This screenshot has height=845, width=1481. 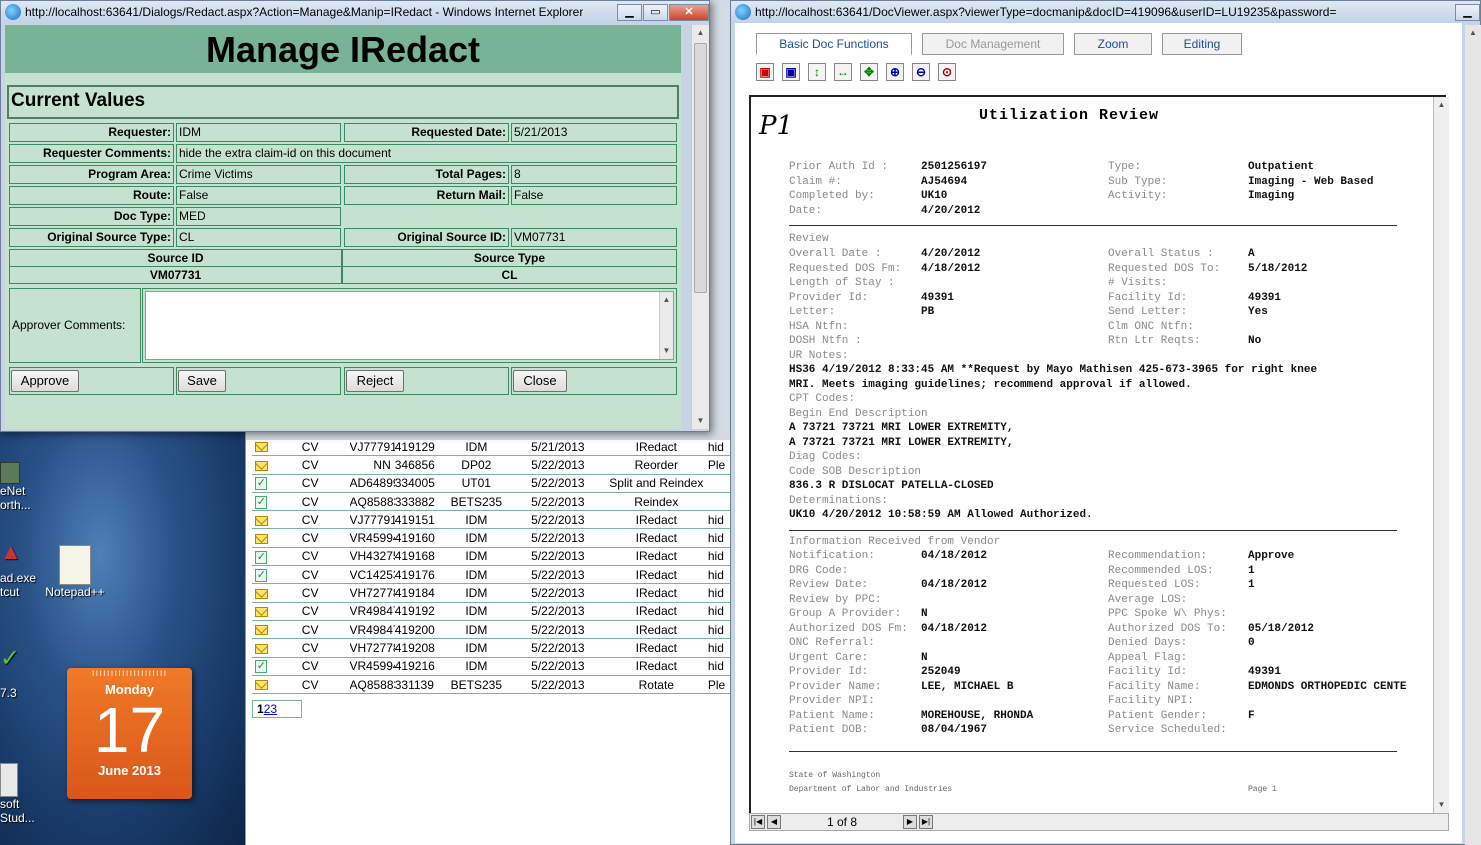 What do you see at coordinates (842, 822) in the screenshot?
I see `page-indicator: 1 of 8` at bounding box center [842, 822].